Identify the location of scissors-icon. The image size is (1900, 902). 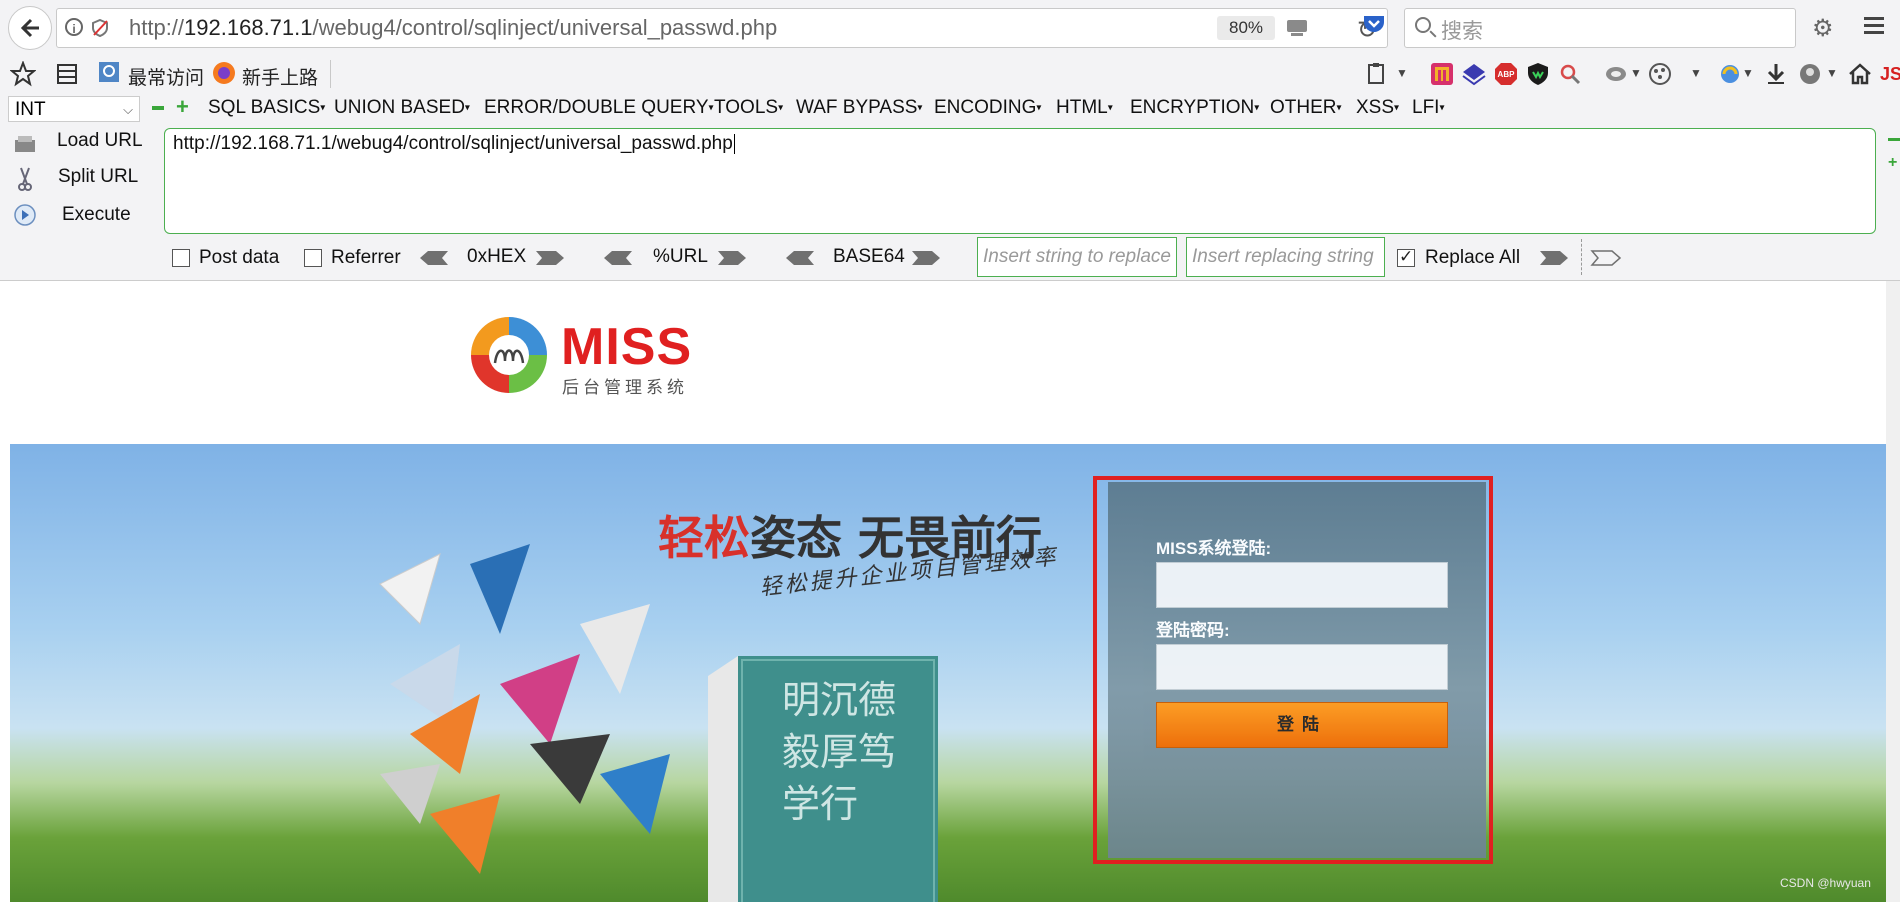
(25, 179).